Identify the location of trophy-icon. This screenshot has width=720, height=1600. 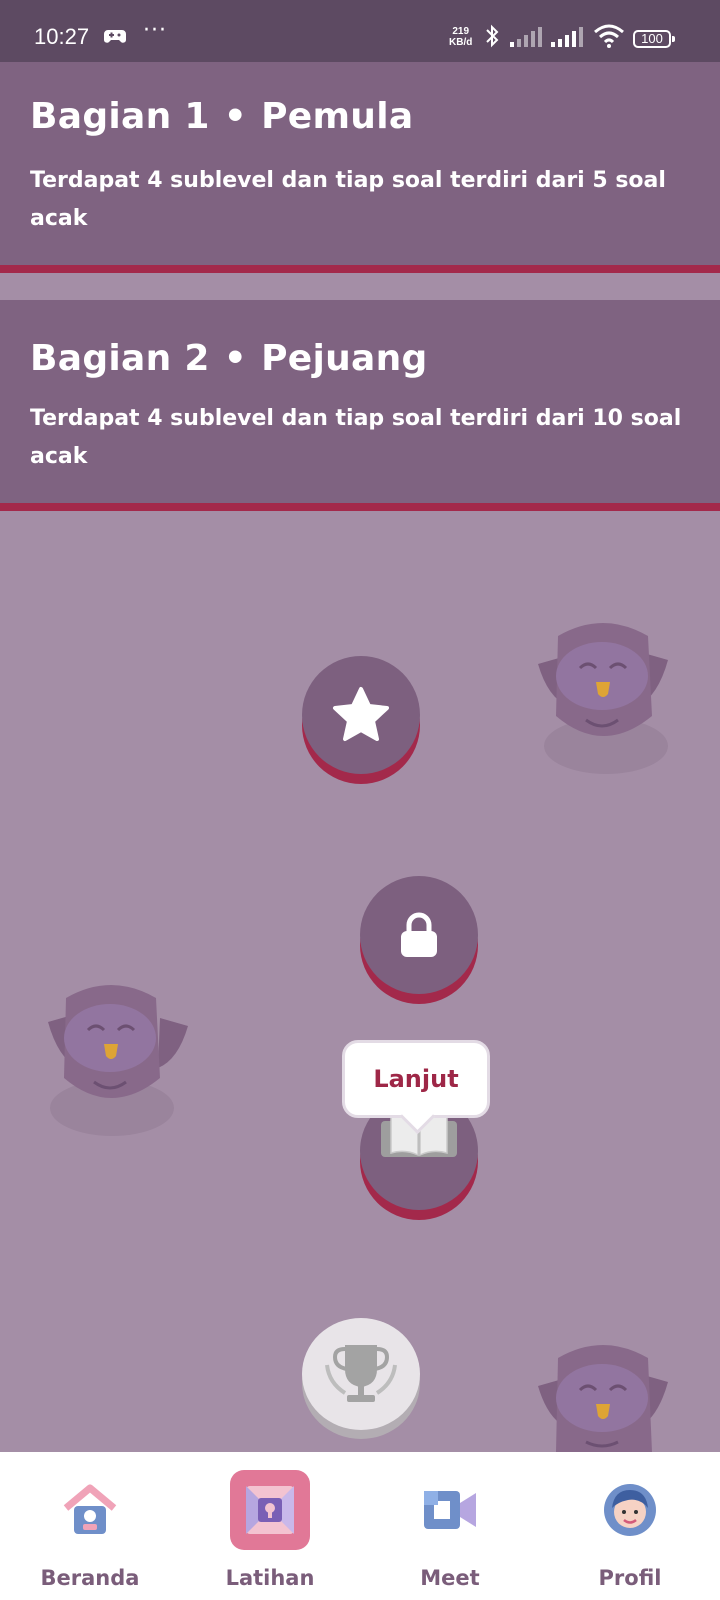
(361, 1373).